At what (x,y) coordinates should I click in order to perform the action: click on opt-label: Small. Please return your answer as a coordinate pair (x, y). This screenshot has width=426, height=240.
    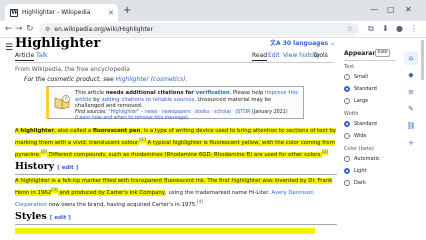
    Looking at the image, I should click on (361, 77).